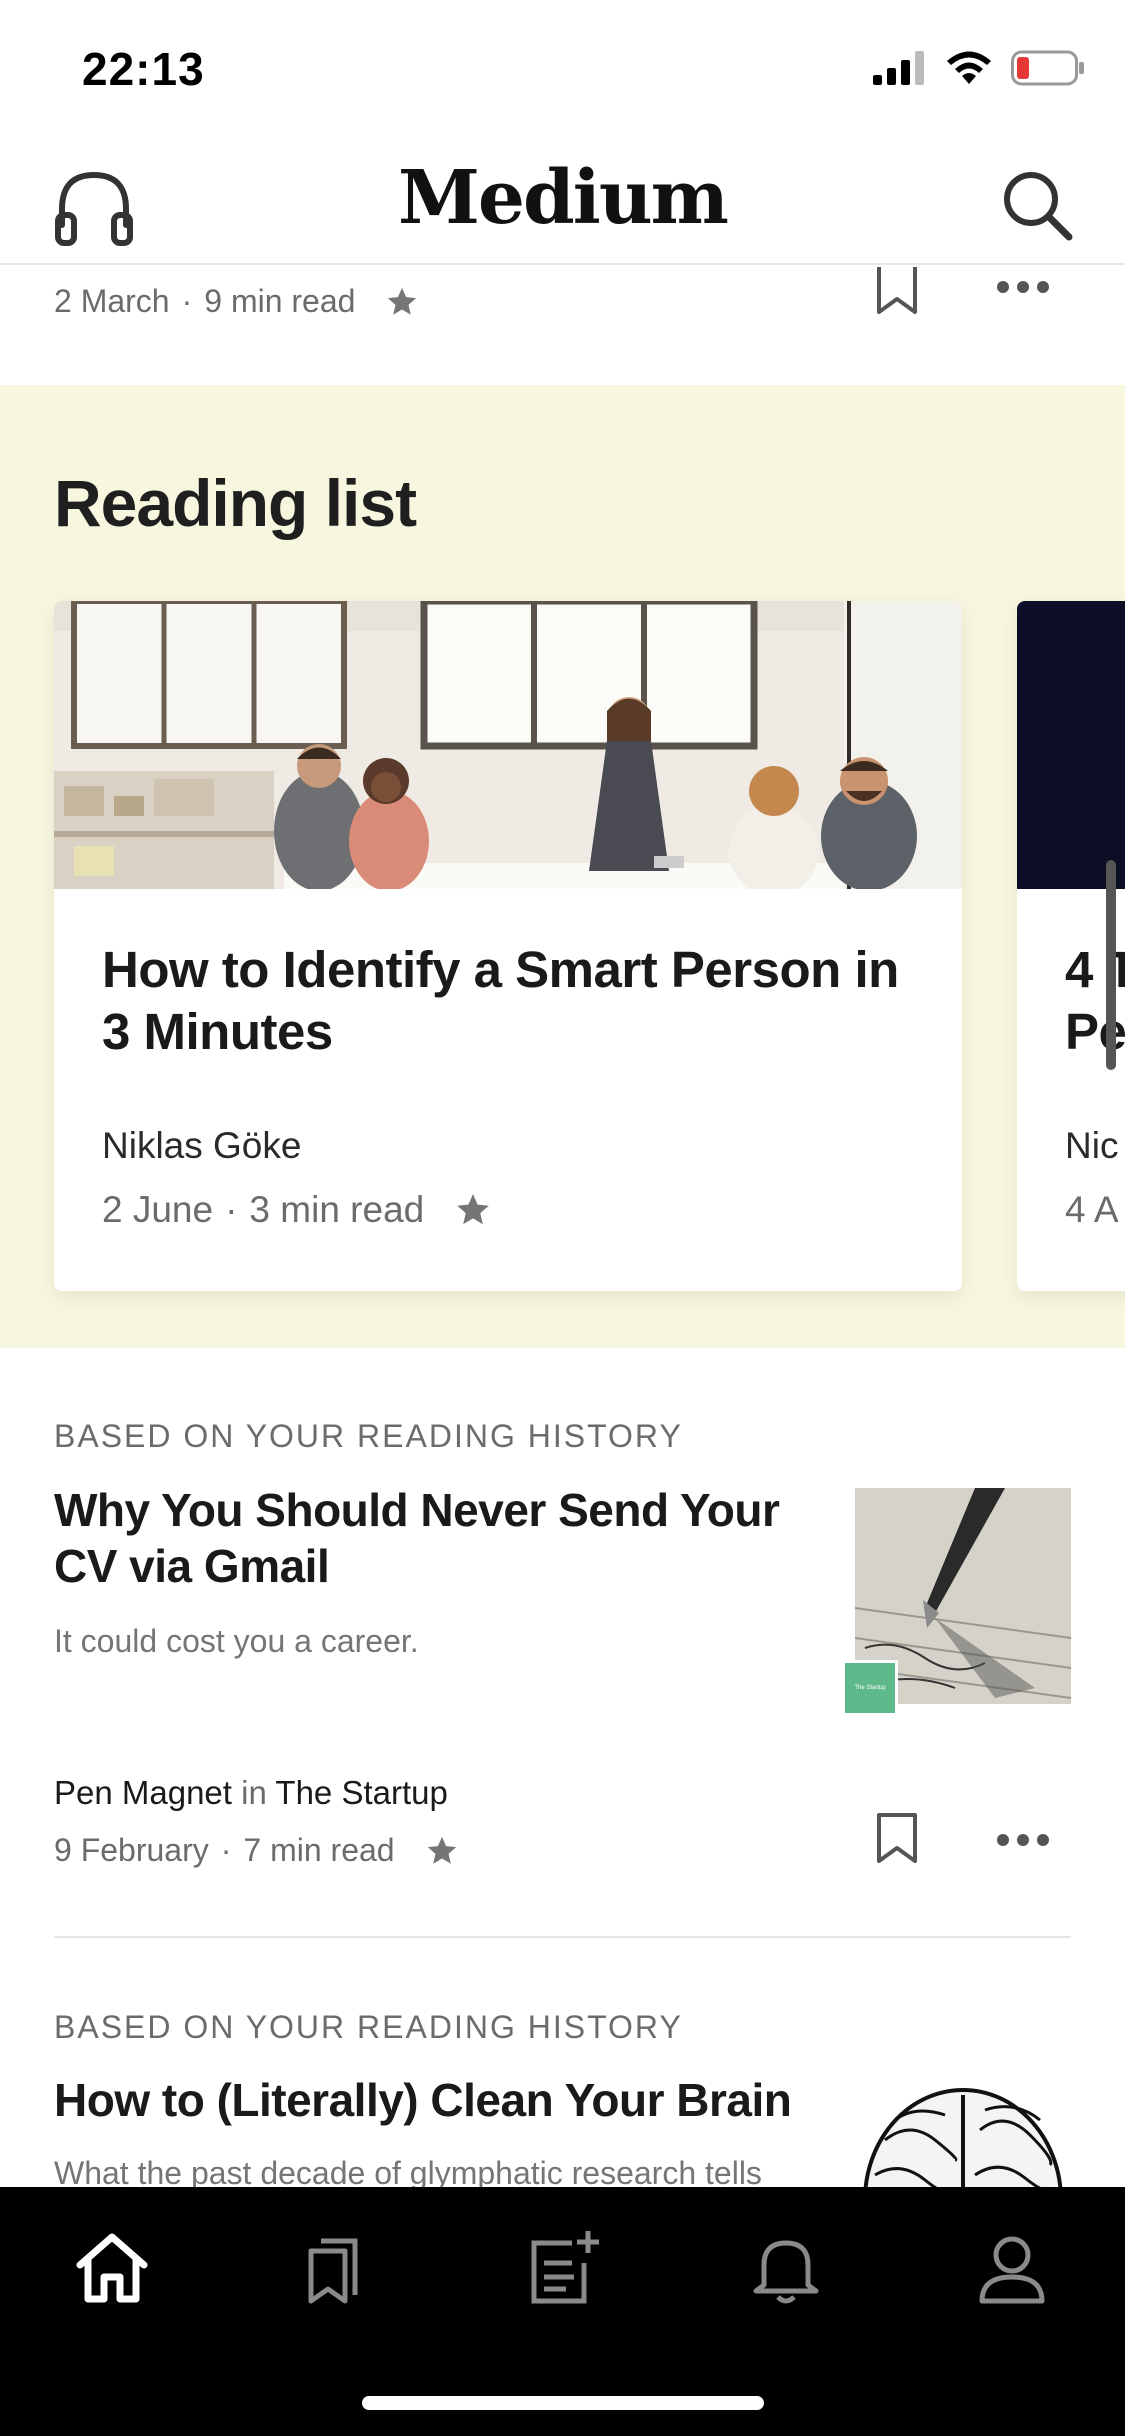 The height and width of the screenshot is (2436, 1125). What do you see at coordinates (786, 2267) in the screenshot?
I see `notifications-icon` at bounding box center [786, 2267].